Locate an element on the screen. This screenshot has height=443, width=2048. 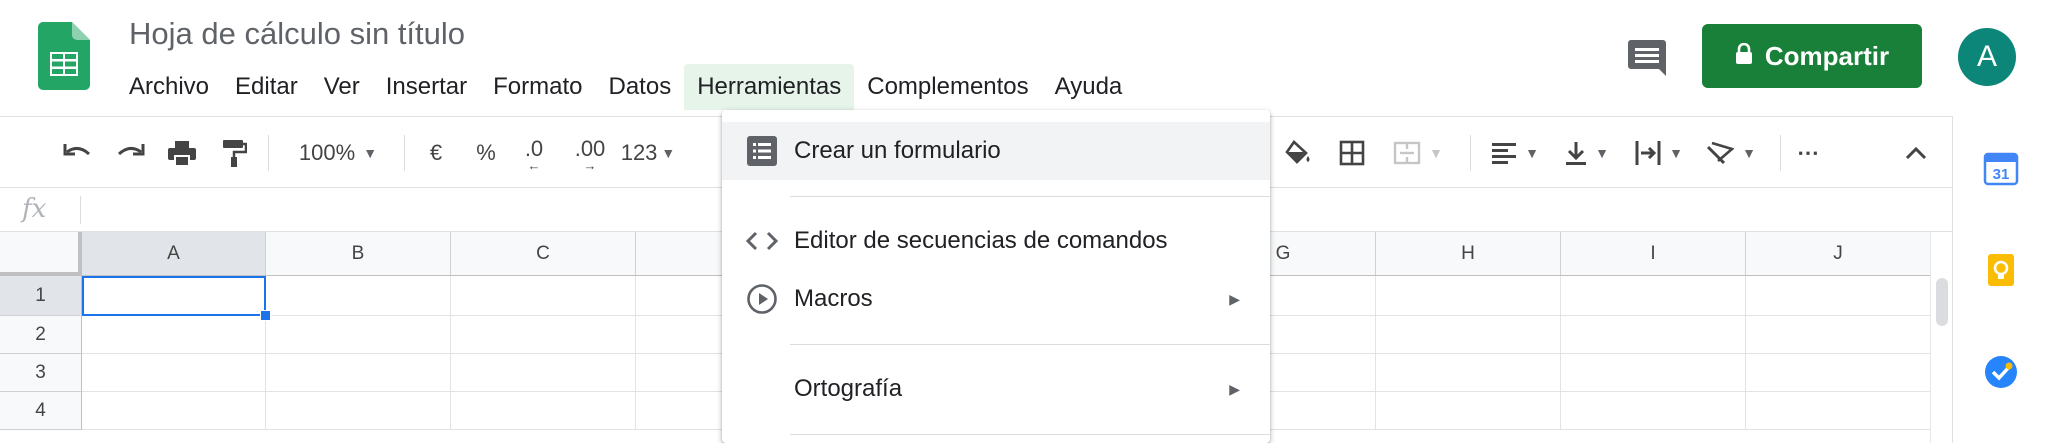
selected-cell-a1 is located at coordinates (174, 296).